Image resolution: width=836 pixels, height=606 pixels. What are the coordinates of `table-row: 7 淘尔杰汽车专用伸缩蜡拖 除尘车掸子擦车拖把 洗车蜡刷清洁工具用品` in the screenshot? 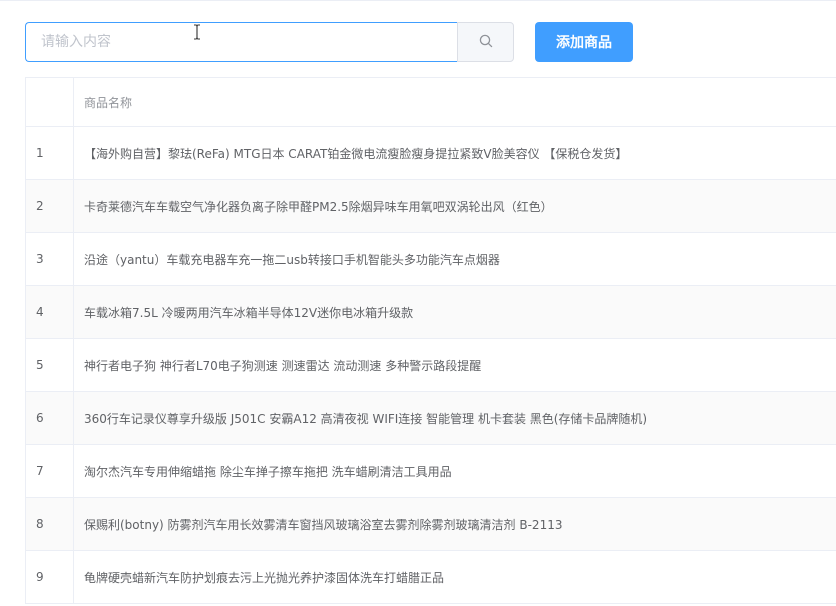 It's located at (431, 471).